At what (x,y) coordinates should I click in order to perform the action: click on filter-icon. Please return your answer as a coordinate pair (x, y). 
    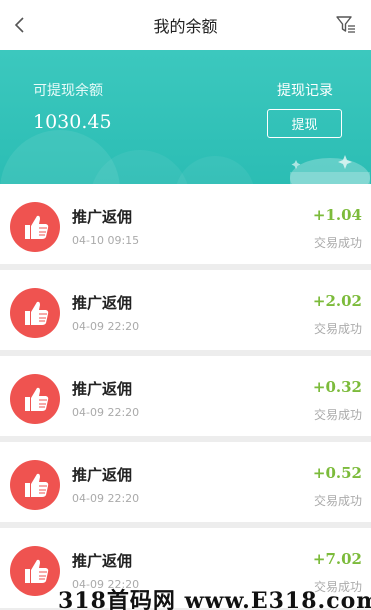
    Looking at the image, I should click on (345, 24).